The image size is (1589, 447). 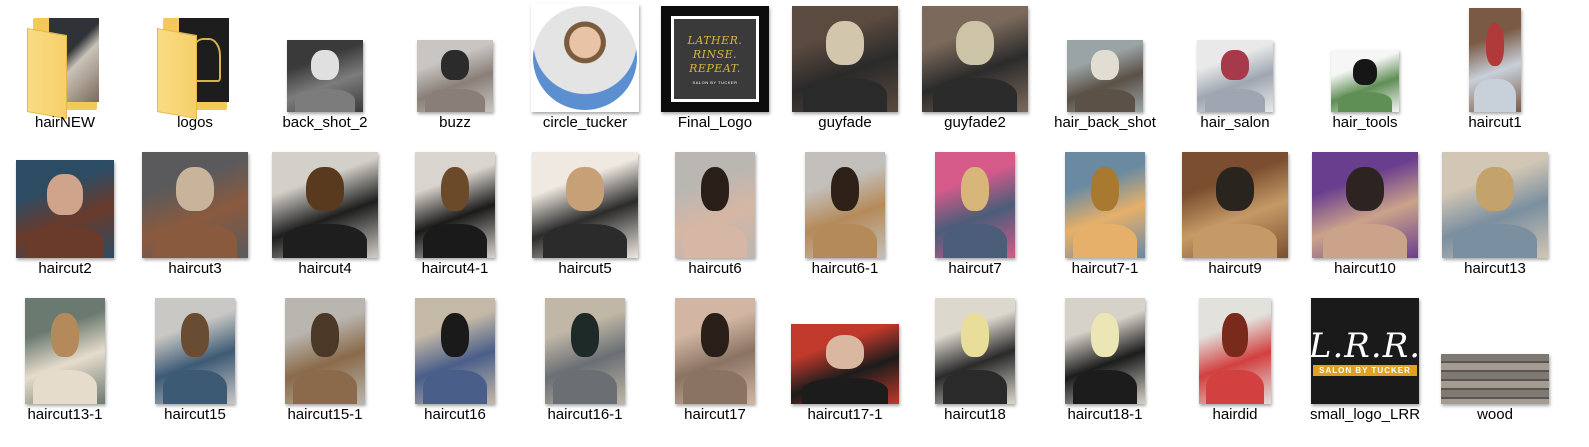 I want to click on file-item: back_shot_2, so click(x=325, y=71).